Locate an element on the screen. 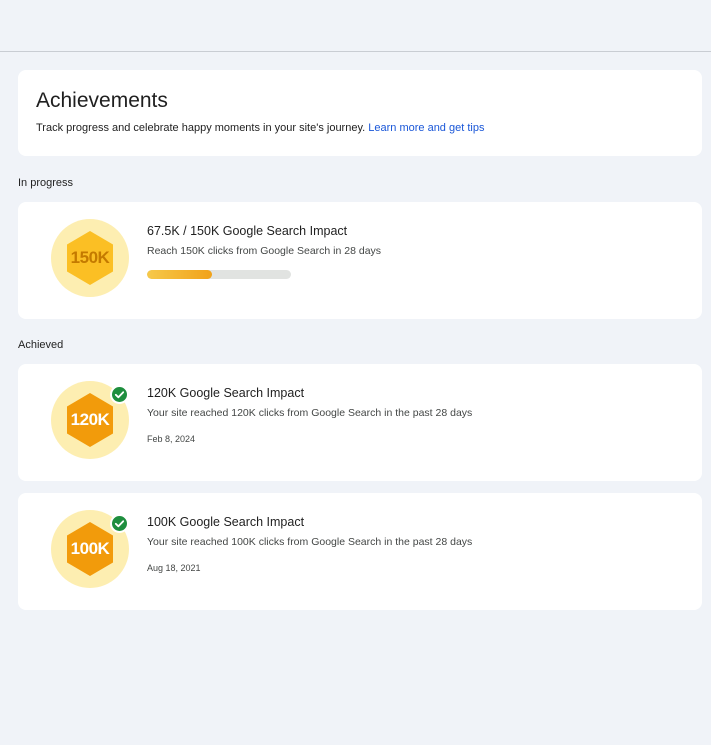 The height and width of the screenshot is (745, 711). badge-label: 150K is located at coordinates (90, 257).